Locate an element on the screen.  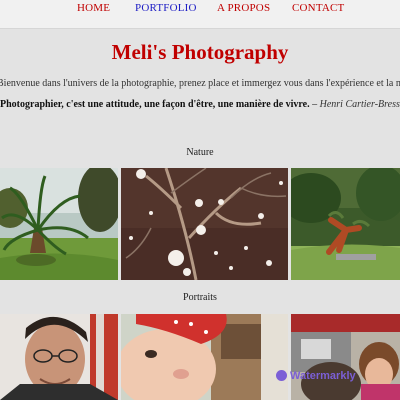
photo-children-in-car is located at coordinates (345, 357).